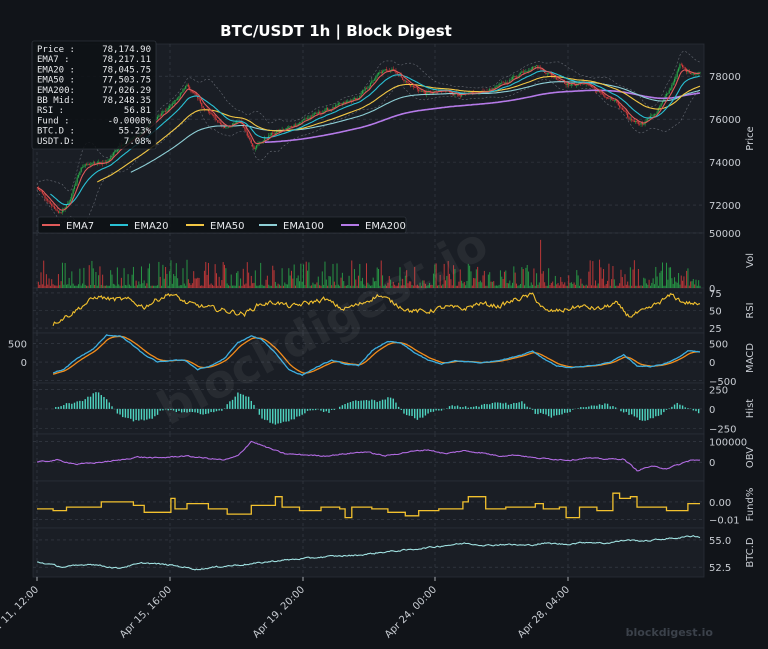 This screenshot has width=768, height=649. What do you see at coordinates (151, 226) in the screenshot?
I see `legend-label-ema20: EMA20` at bounding box center [151, 226].